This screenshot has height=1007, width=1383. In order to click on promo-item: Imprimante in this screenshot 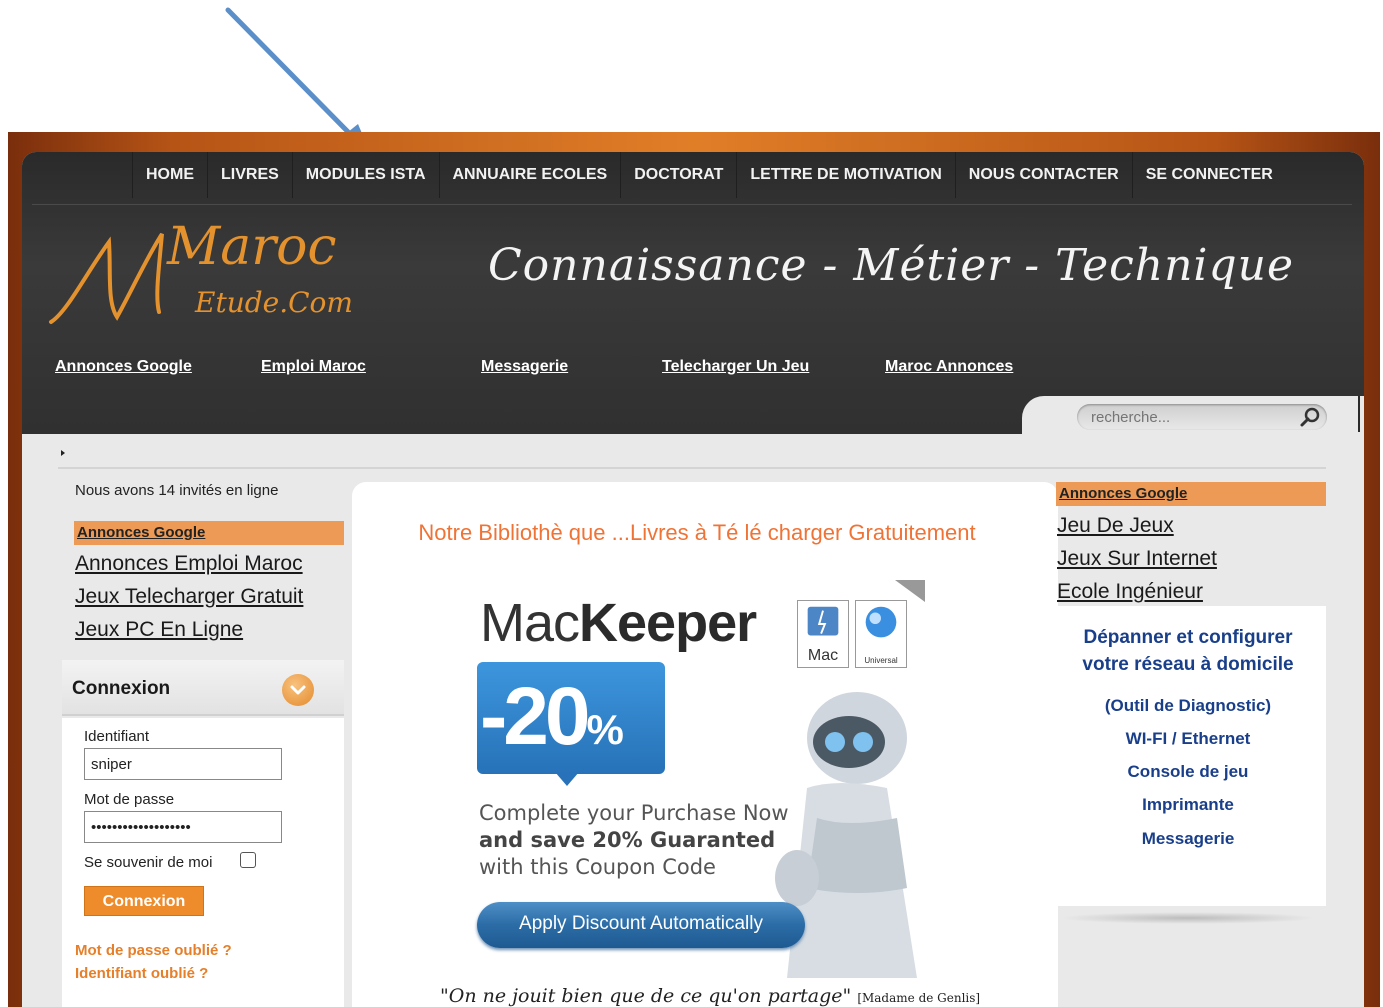, I will do `click(1188, 804)`.